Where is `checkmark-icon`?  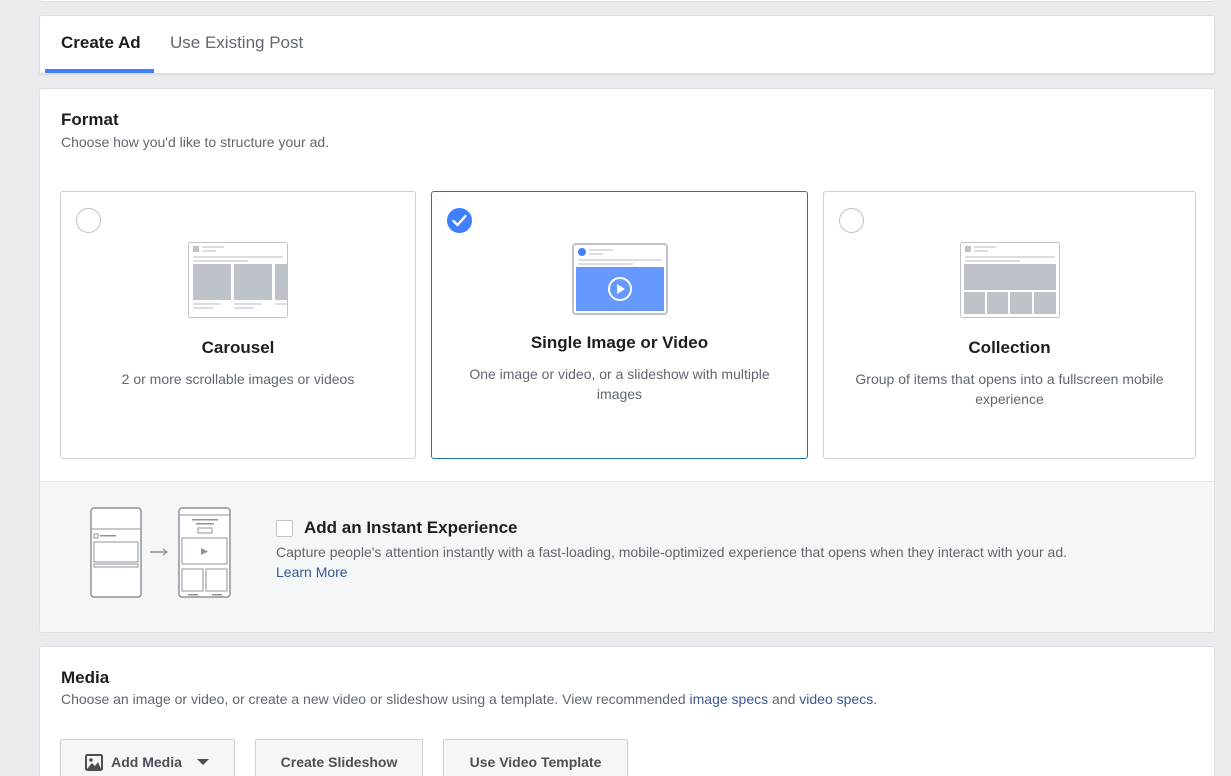
checkmark-icon is located at coordinates (459, 220).